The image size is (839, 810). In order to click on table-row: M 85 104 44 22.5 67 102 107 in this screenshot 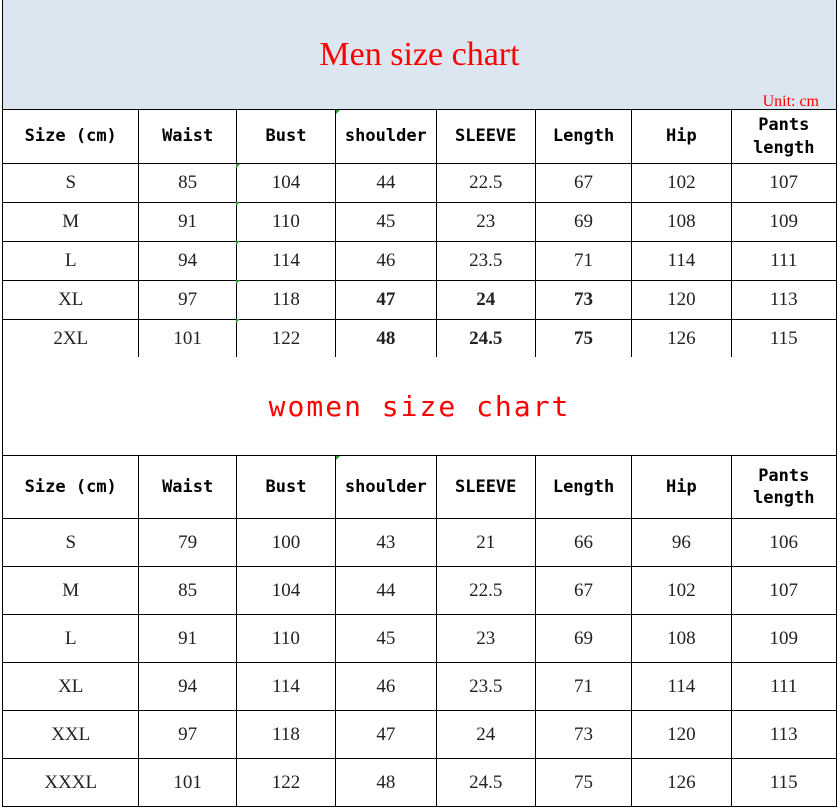, I will do `click(419, 590)`.